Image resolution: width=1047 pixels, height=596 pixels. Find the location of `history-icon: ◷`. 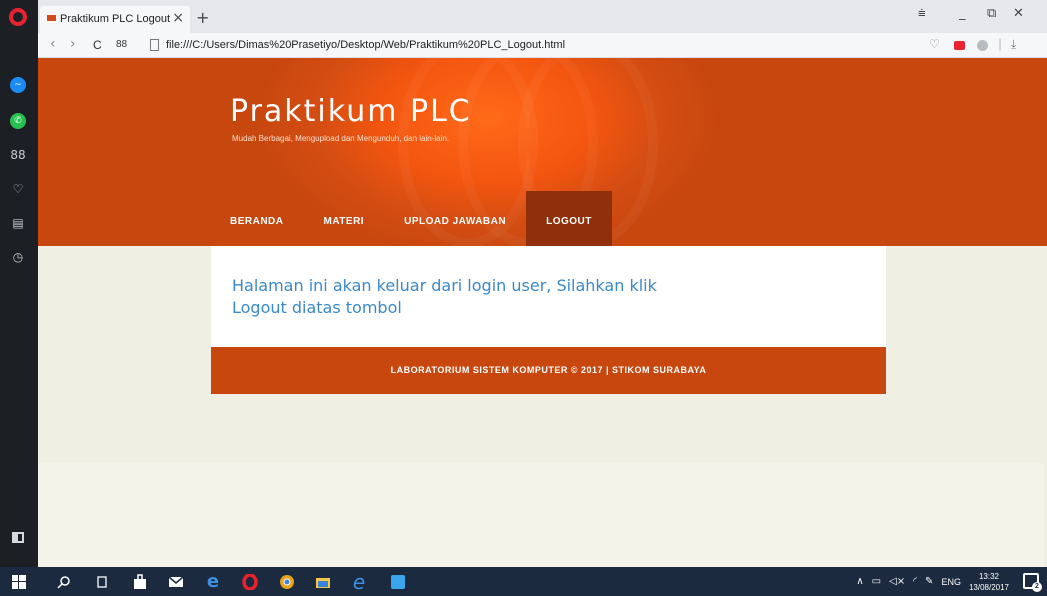

history-icon: ◷ is located at coordinates (18, 257).